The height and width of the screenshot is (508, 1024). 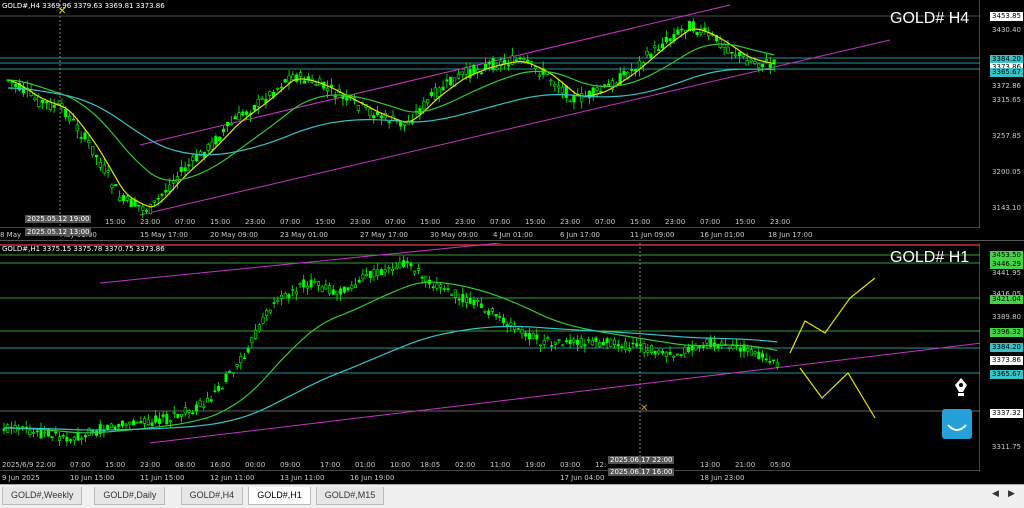 What do you see at coordinates (350, 496) in the screenshot?
I see `tab-m15: GOLD#,M15` at bounding box center [350, 496].